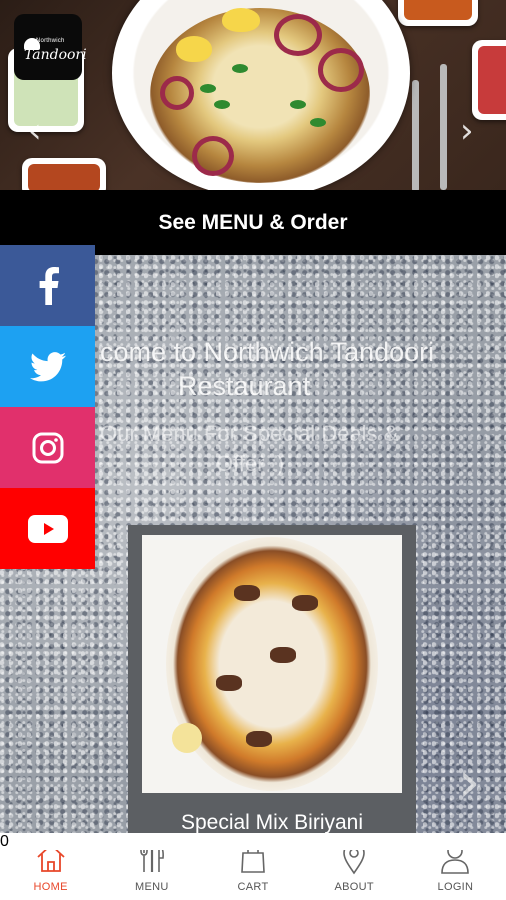 Image resolution: width=506 pixels, height=900 pixels. Describe the element at coordinates (50, 887) in the screenshot. I see `nav-home-label: HOME` at that location.